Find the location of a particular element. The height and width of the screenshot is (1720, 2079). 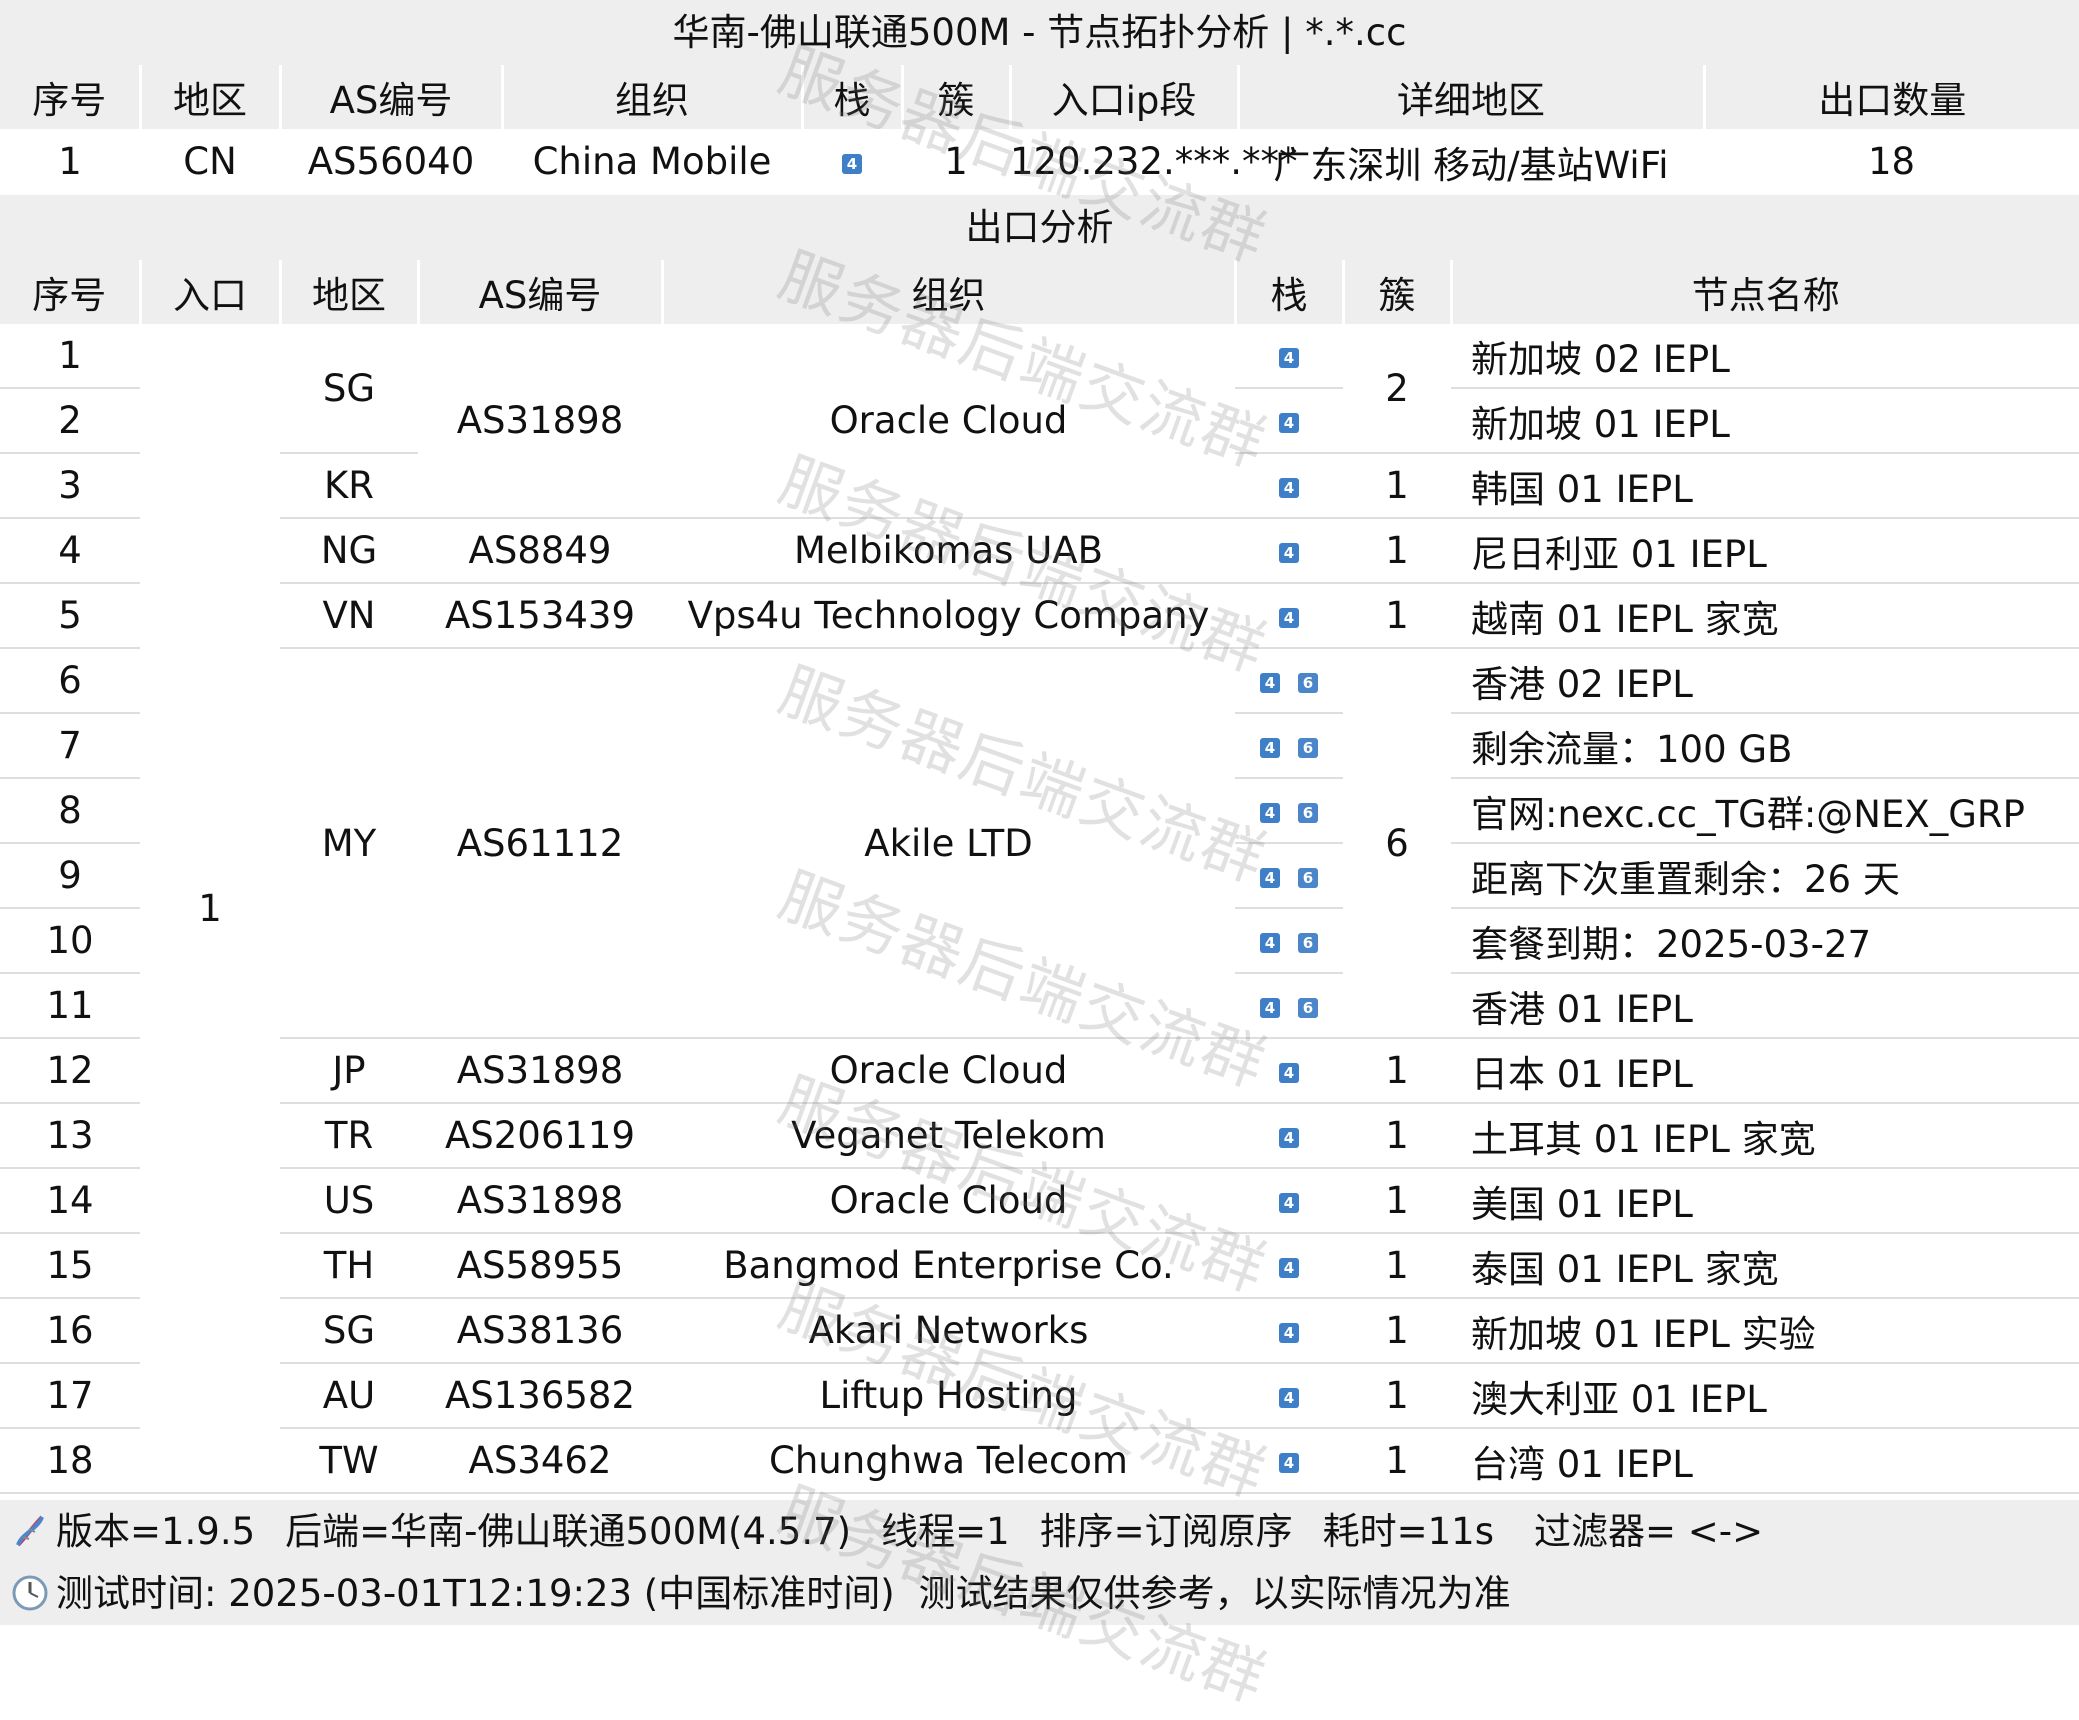

row-asn: AS58955 is located at coordinates (540, 1266).